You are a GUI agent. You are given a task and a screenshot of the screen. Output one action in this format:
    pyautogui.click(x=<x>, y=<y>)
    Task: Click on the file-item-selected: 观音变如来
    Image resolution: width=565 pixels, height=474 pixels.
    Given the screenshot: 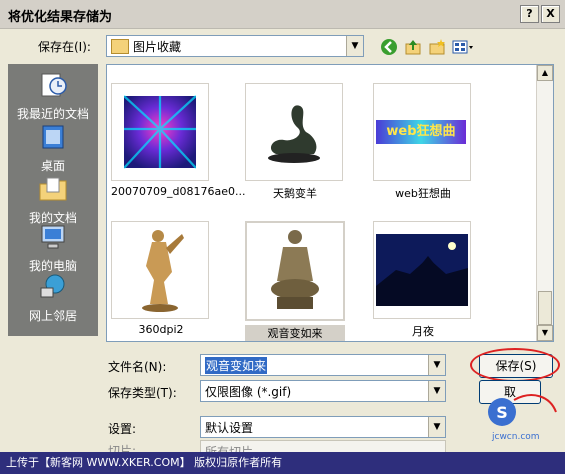 What is the action you would take?
    pyautogui.click(x=295, y=281)
    